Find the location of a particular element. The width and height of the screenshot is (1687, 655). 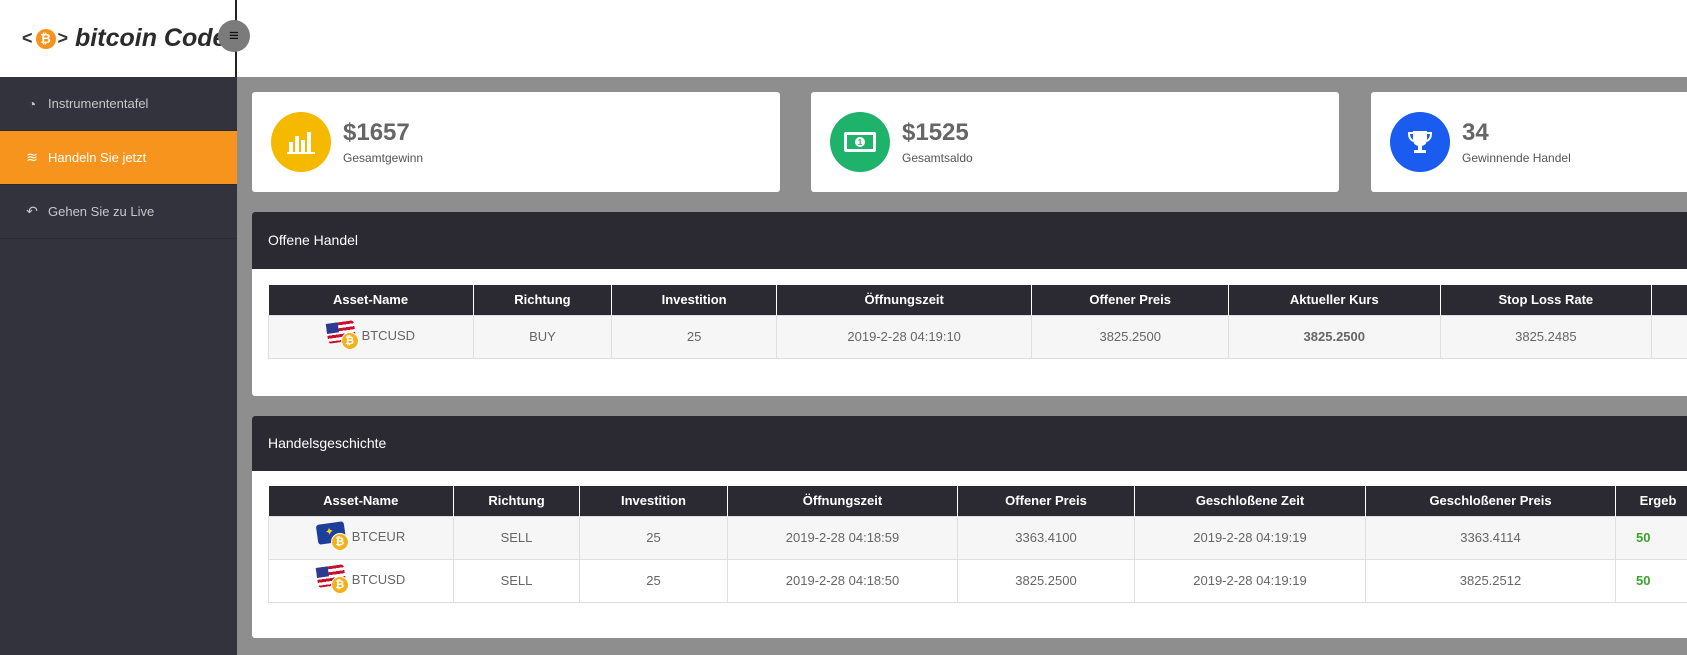

close-price-cell: 3363.4114 is located at coordinates (1490, 537).